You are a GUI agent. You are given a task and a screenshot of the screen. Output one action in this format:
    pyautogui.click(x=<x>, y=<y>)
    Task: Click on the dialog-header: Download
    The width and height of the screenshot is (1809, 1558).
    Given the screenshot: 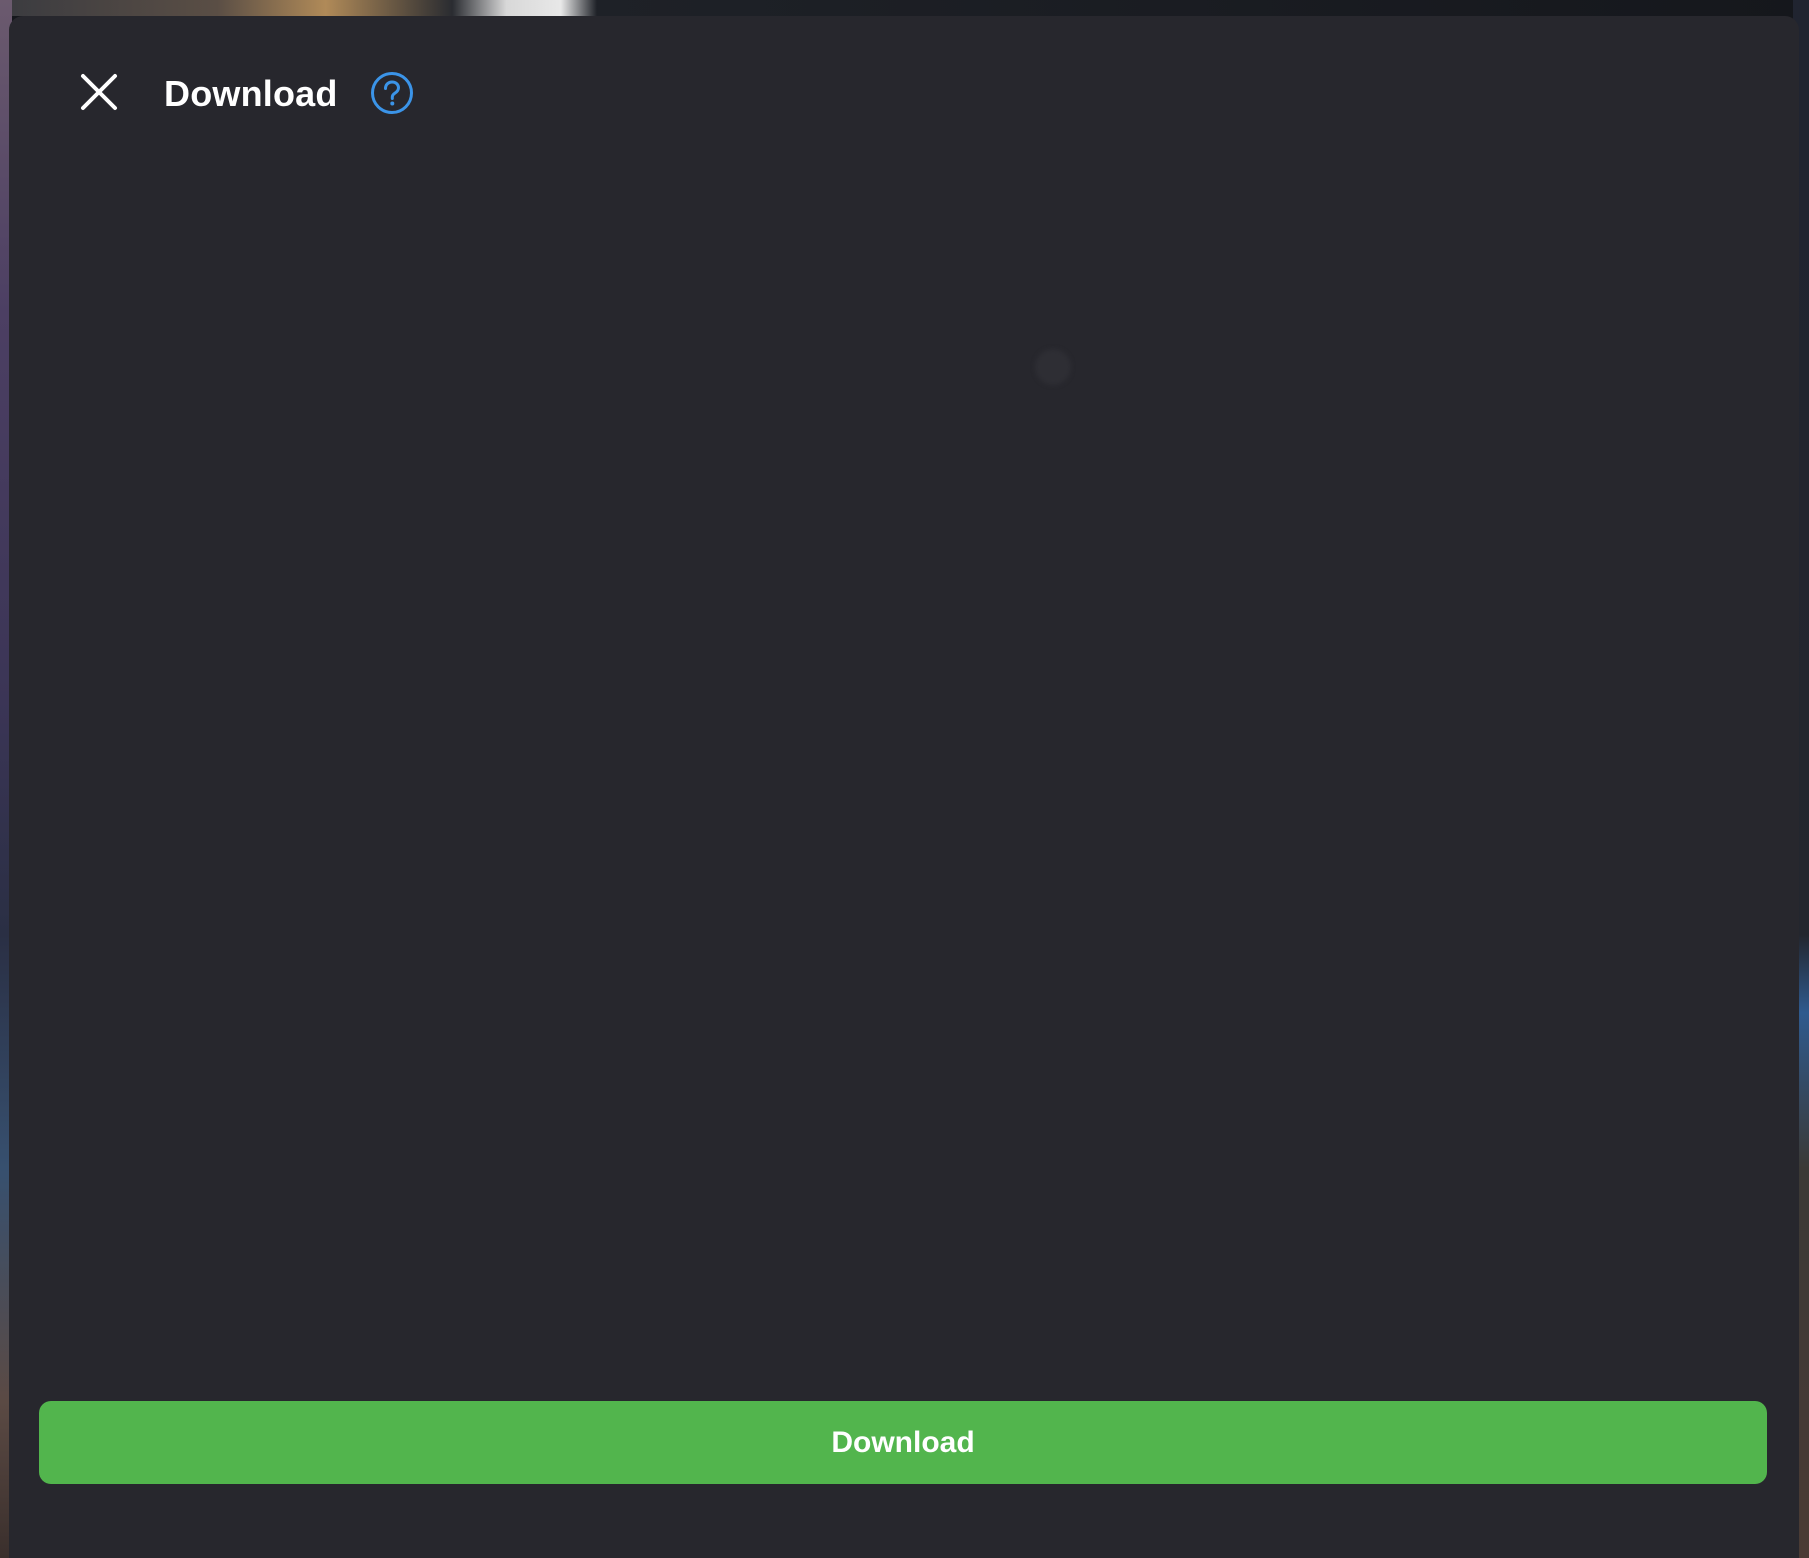 What is the action you would take?
    pyautogui.click(x=904, y=86)
    